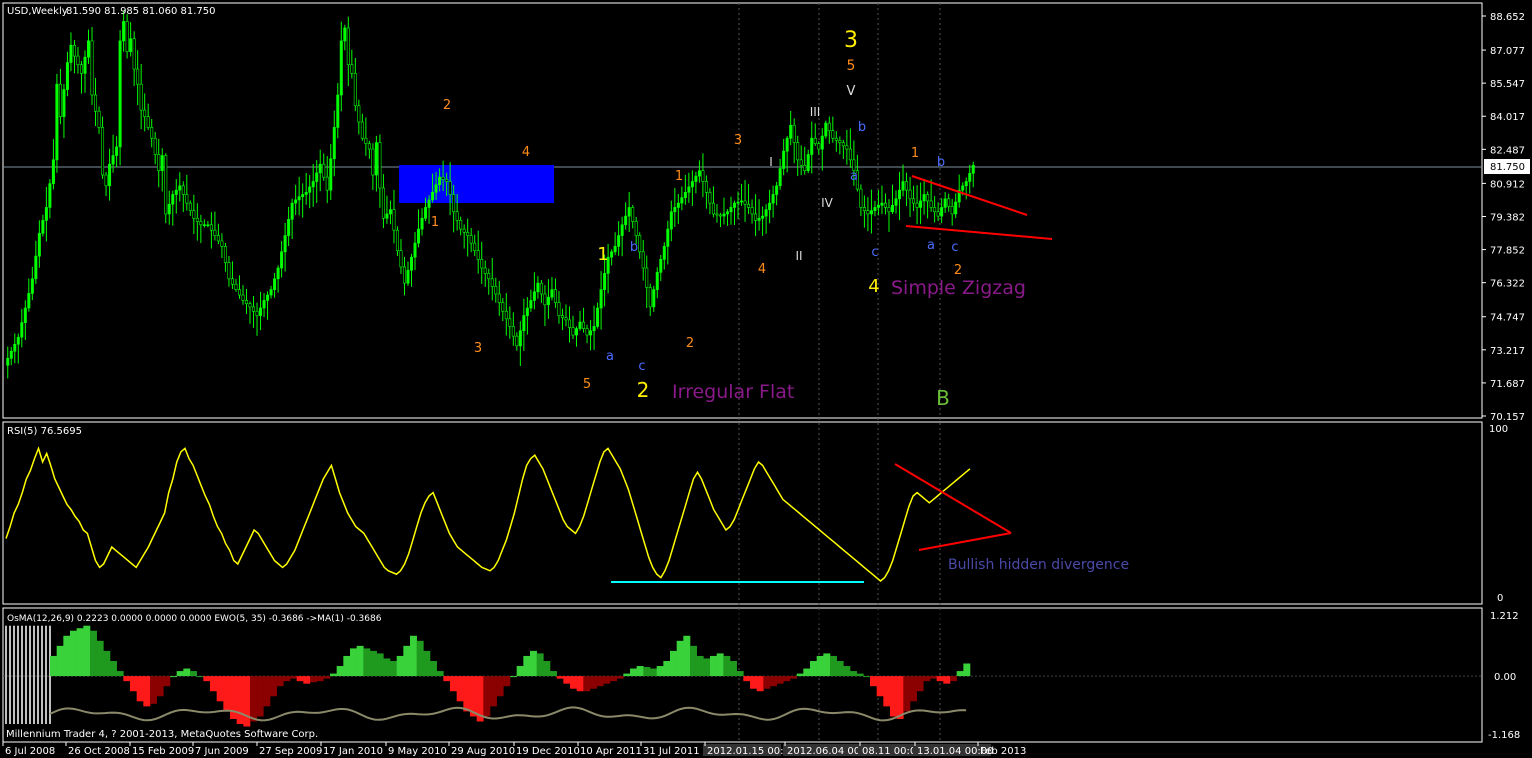 The image size is (1532, 758). I want to click on pattern-label: Simple Zigzag, so click(958, 288).